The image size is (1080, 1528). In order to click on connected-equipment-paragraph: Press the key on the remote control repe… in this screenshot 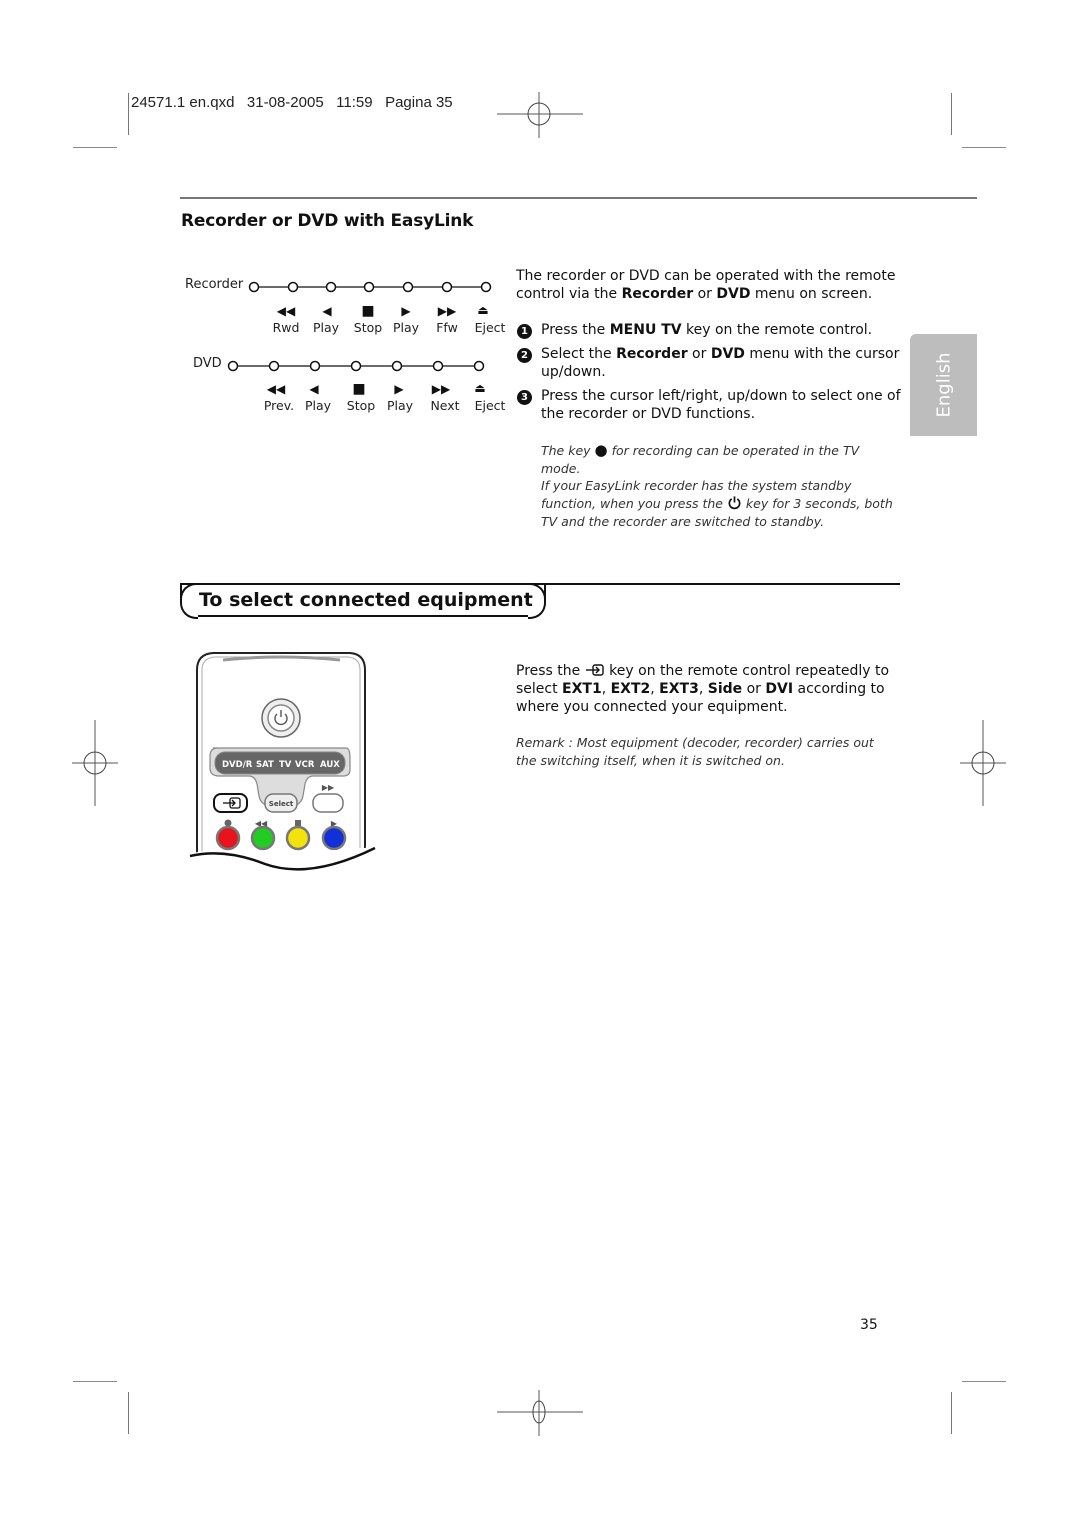, I will do `click(703, 689)`.